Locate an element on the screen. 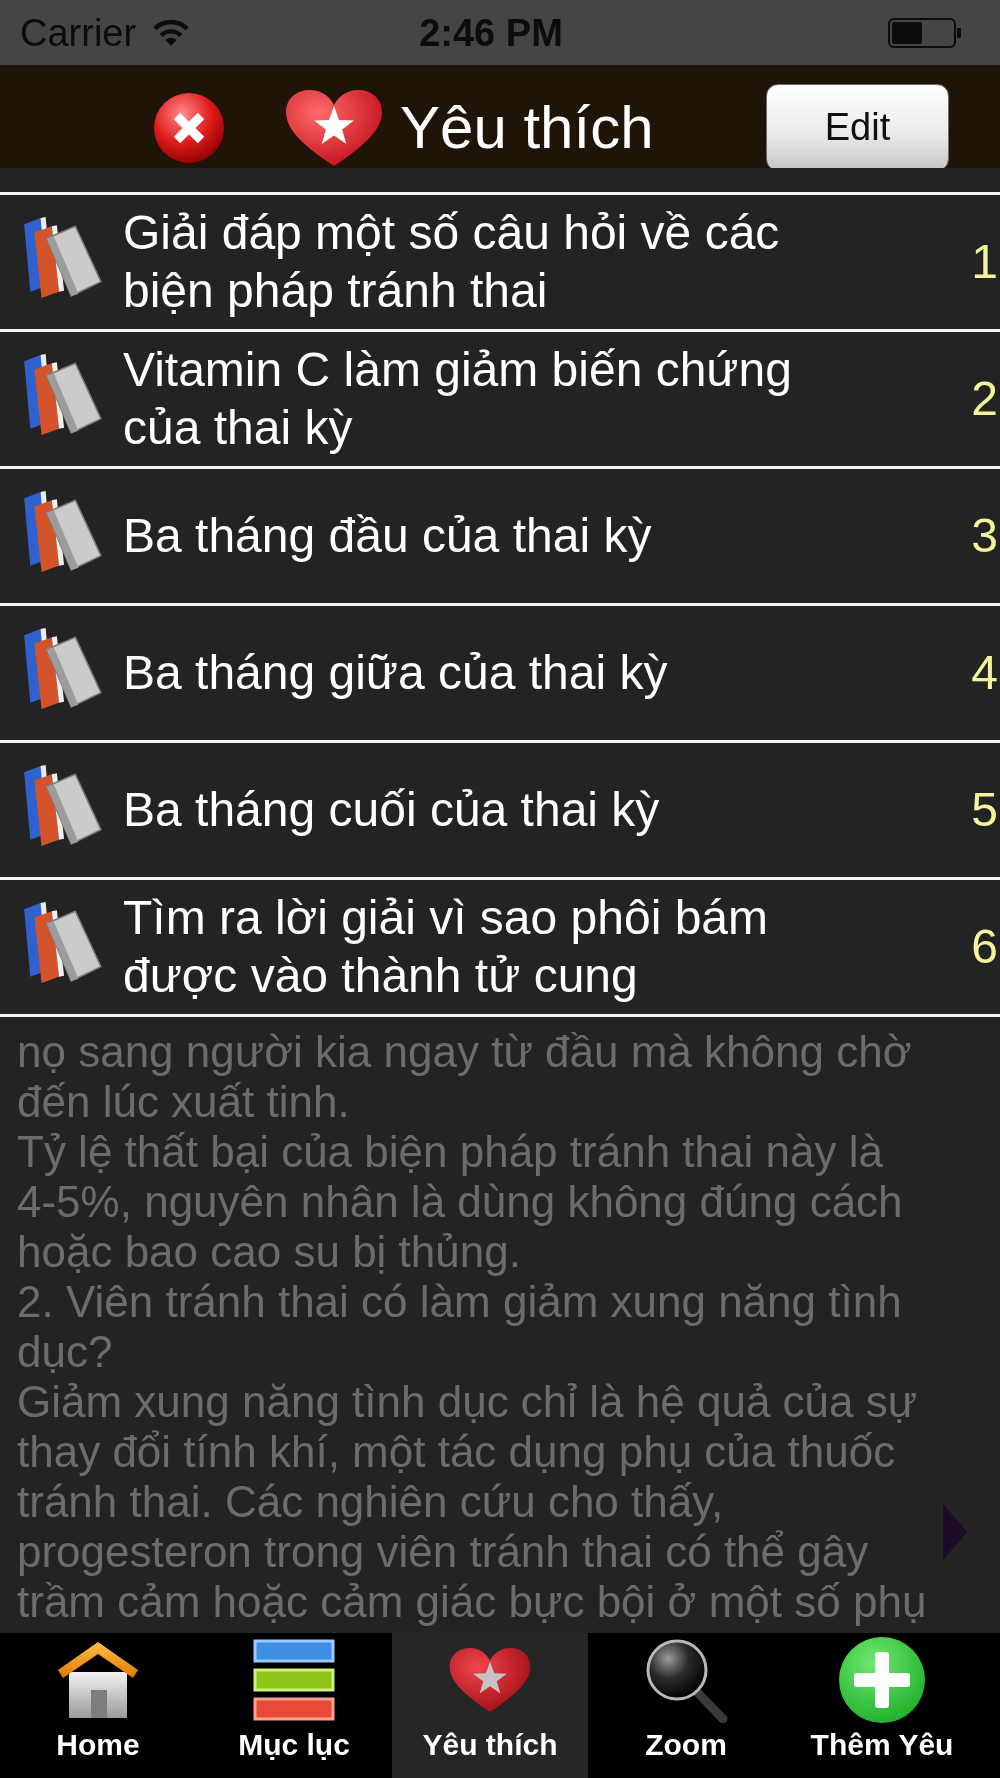 This screenshot has height=1778, width=1000. tab-bar-item: Mục lục is located at coordinates (294, 1705).